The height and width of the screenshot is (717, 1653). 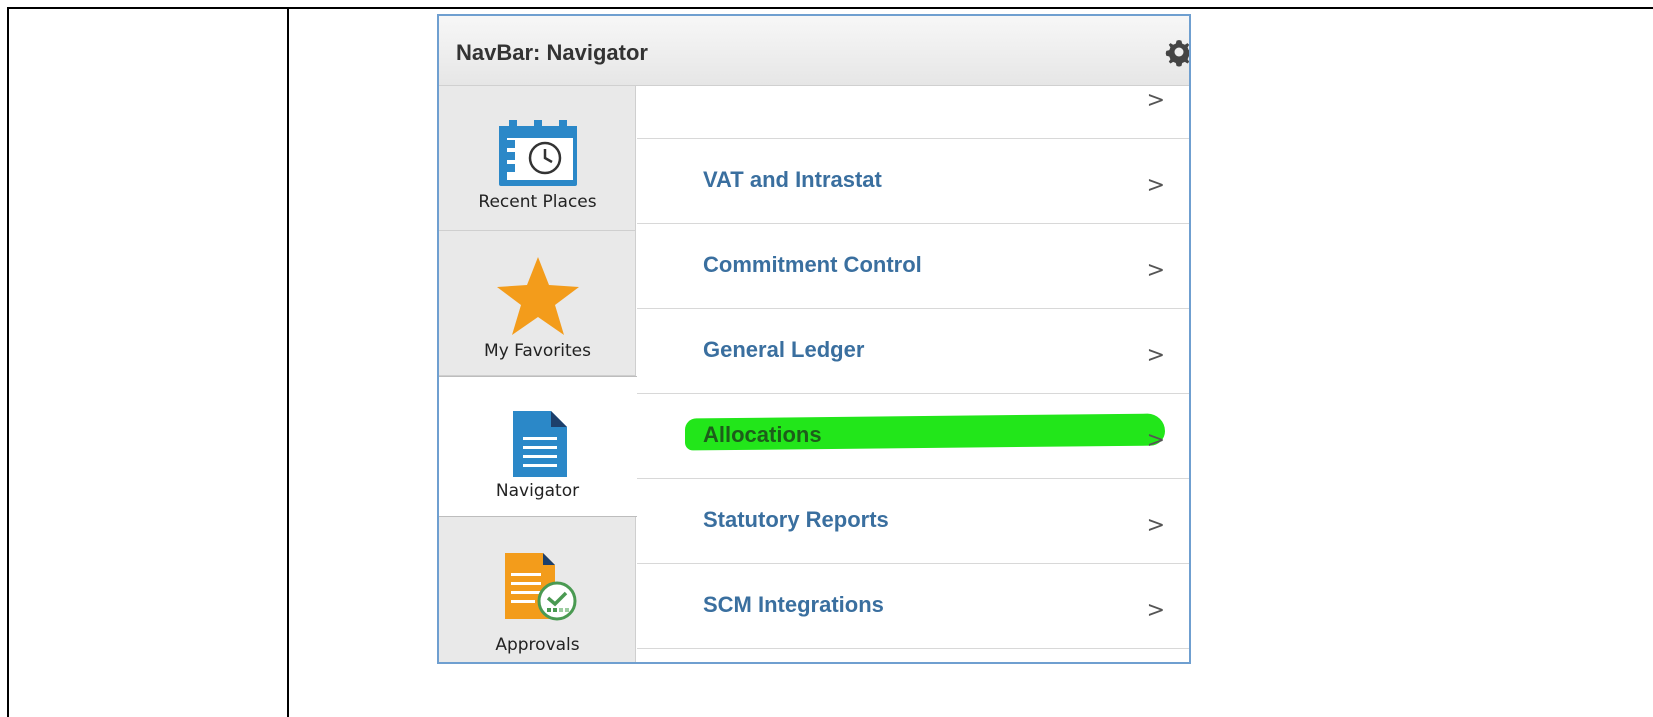 I want to click on document-icon, so click(x=540, y=444).